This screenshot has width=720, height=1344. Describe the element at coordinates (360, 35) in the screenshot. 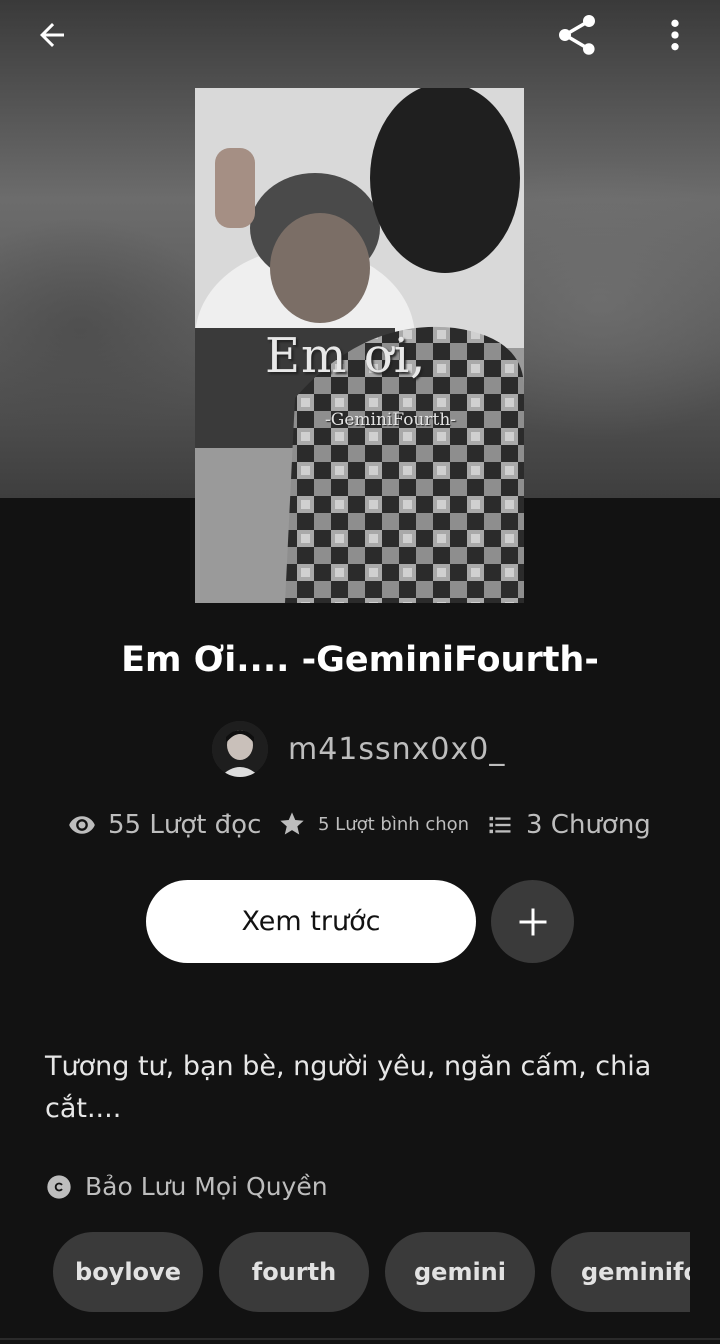

I see `top-bar` at that location.